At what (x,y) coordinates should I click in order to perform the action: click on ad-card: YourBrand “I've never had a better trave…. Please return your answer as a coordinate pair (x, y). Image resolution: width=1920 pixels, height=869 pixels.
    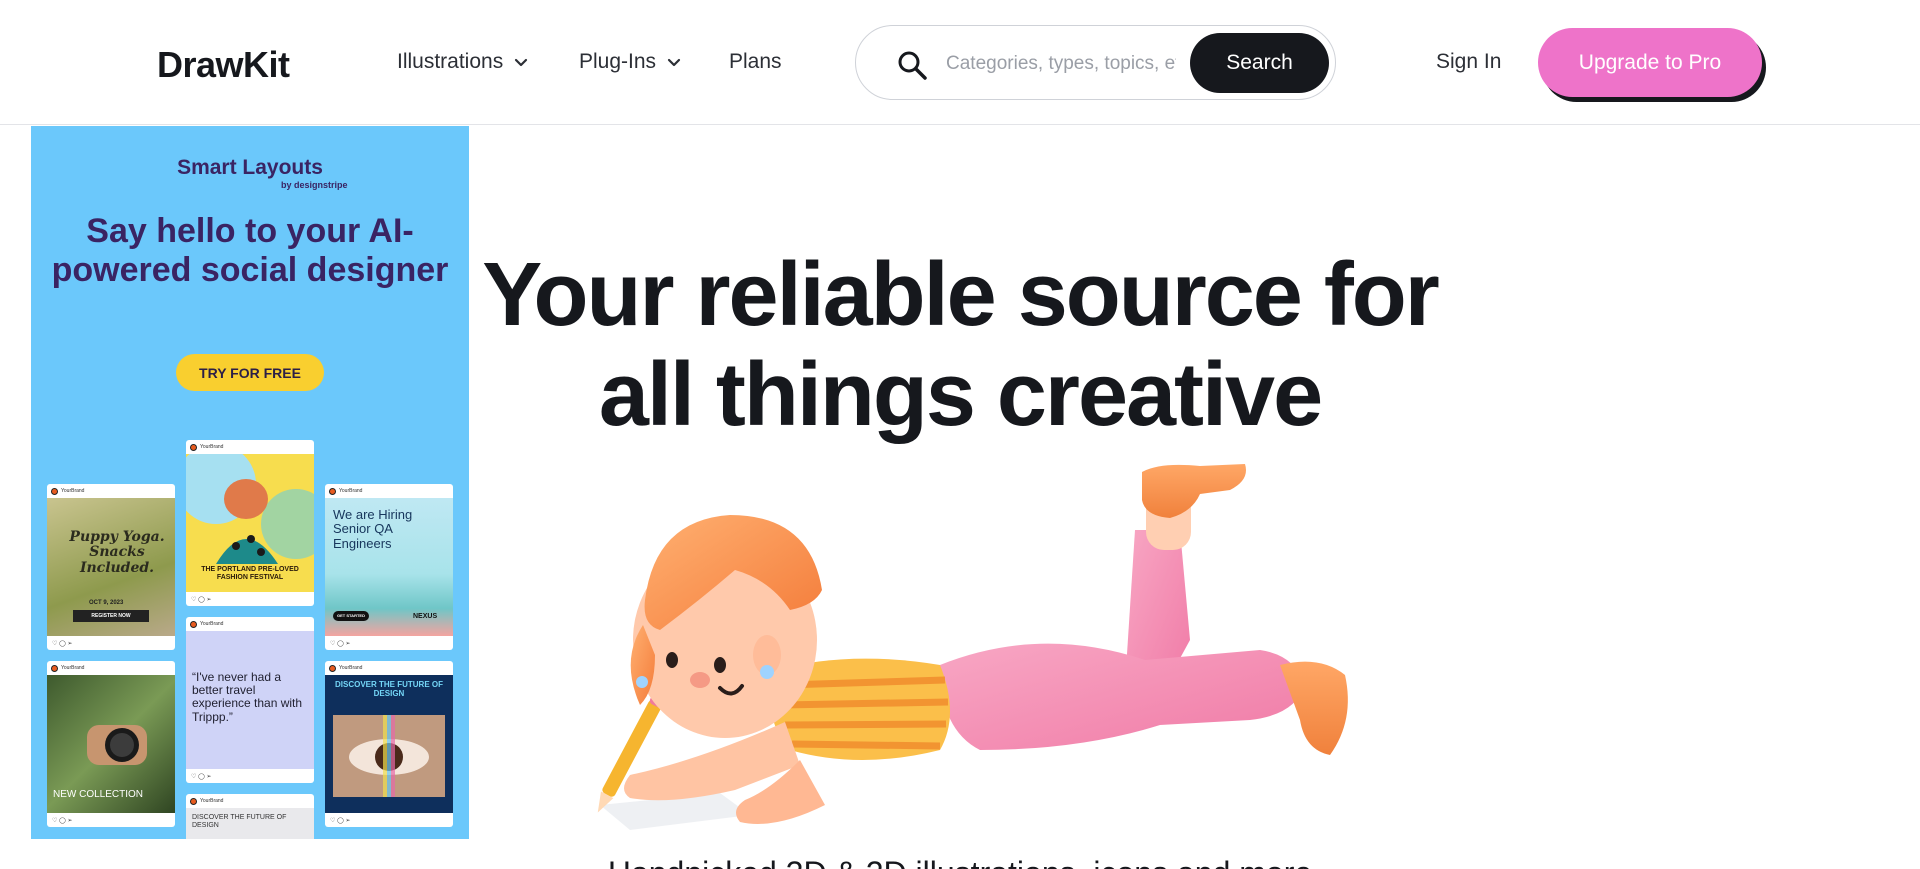
    Looking at the image, I should click on (250, 700).